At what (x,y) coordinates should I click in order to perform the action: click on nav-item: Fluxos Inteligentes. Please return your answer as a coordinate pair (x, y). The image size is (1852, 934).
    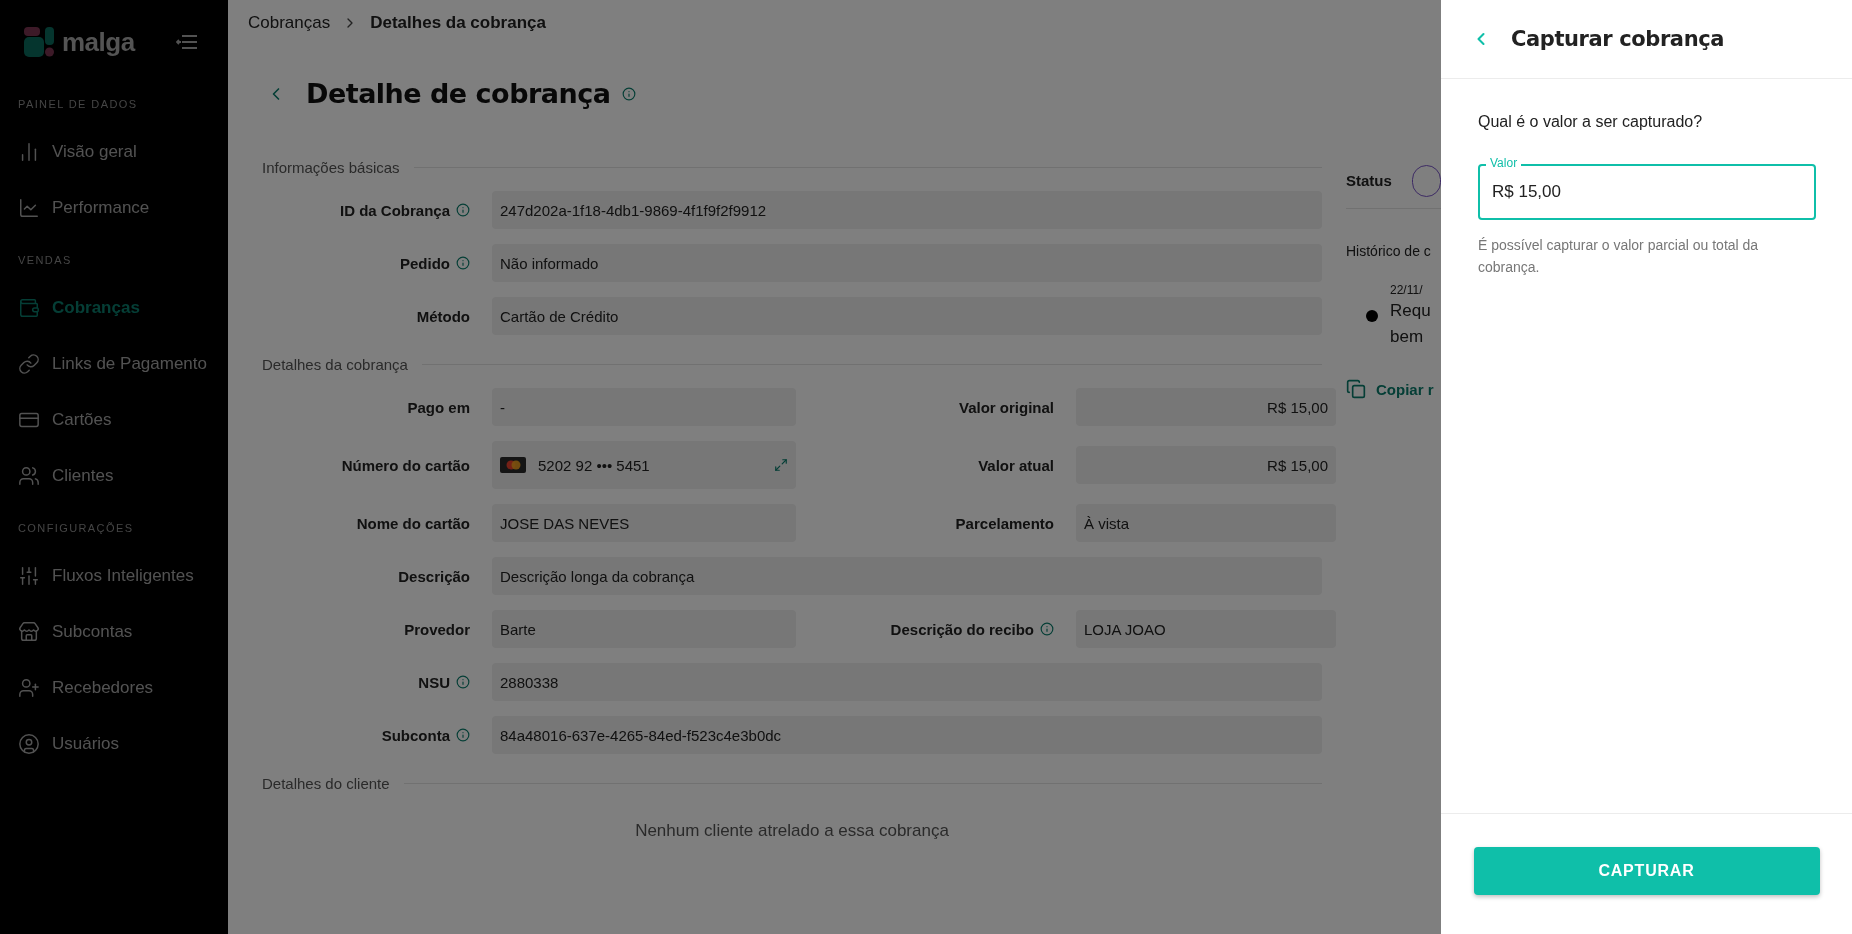
    Looking at the image, I should click on (114, 576).